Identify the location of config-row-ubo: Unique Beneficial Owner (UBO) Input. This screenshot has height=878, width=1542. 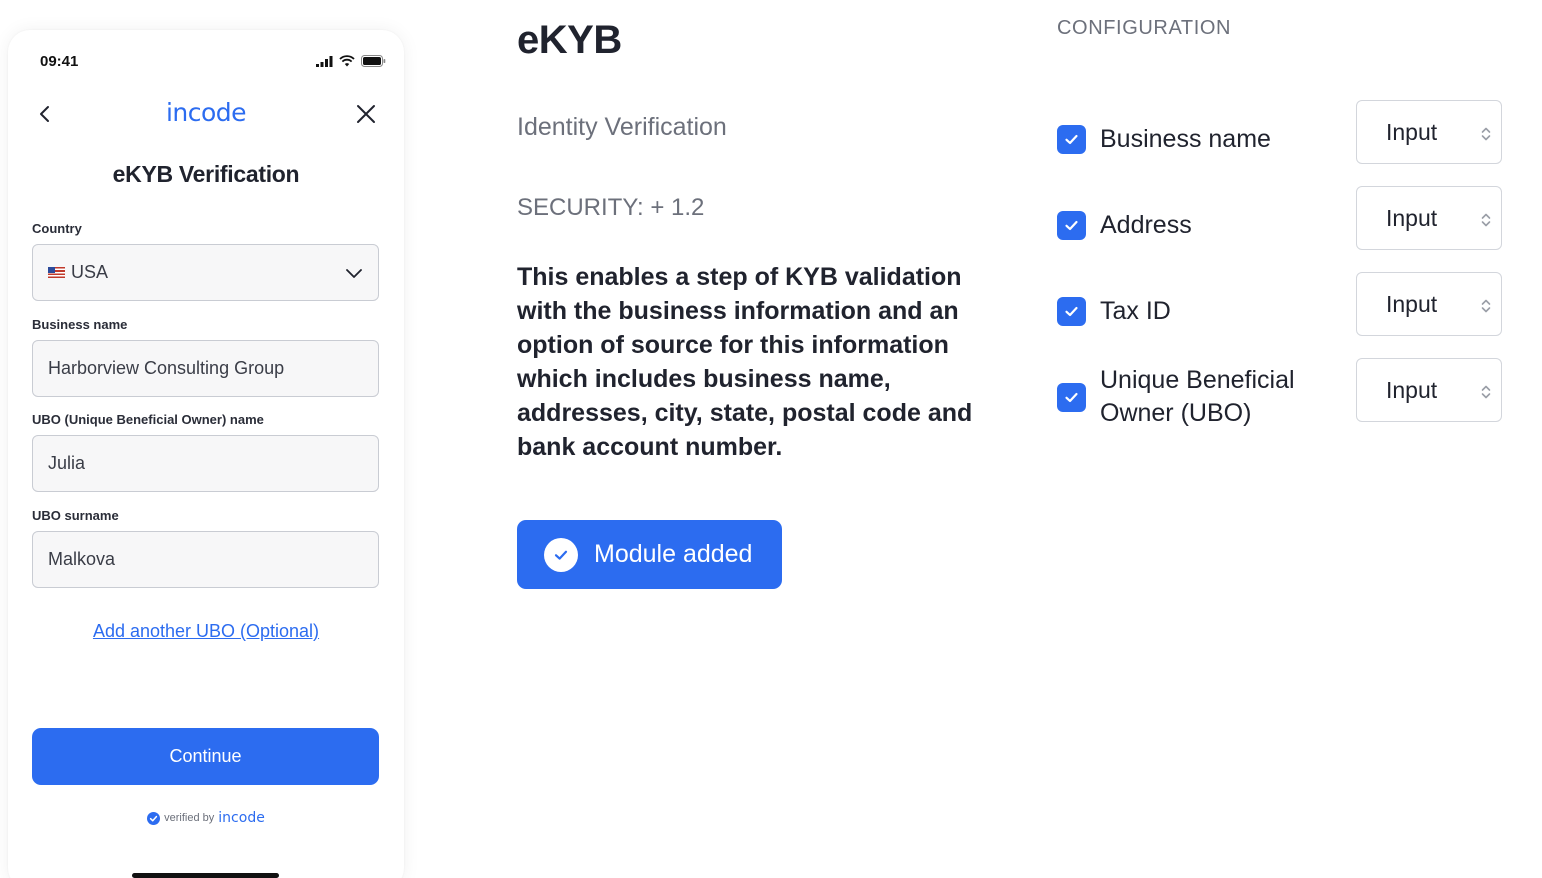
(1280, 392).